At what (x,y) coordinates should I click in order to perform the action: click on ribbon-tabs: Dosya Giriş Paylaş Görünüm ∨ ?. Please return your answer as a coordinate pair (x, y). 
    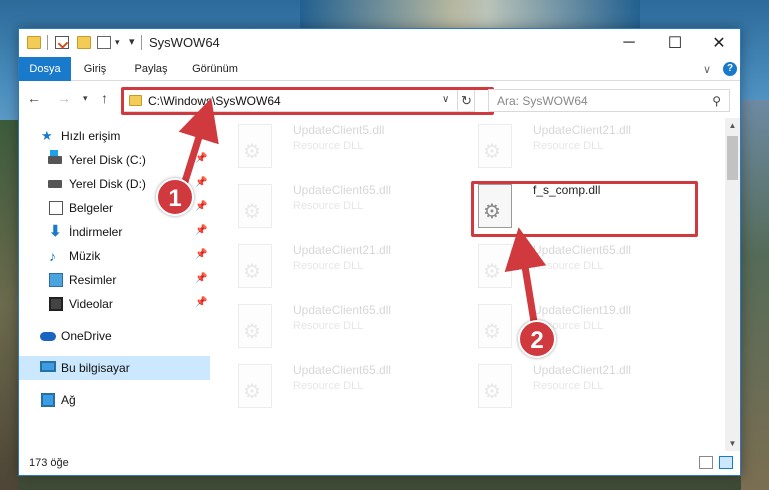
    Looking at the image, I should click on (379, 69).